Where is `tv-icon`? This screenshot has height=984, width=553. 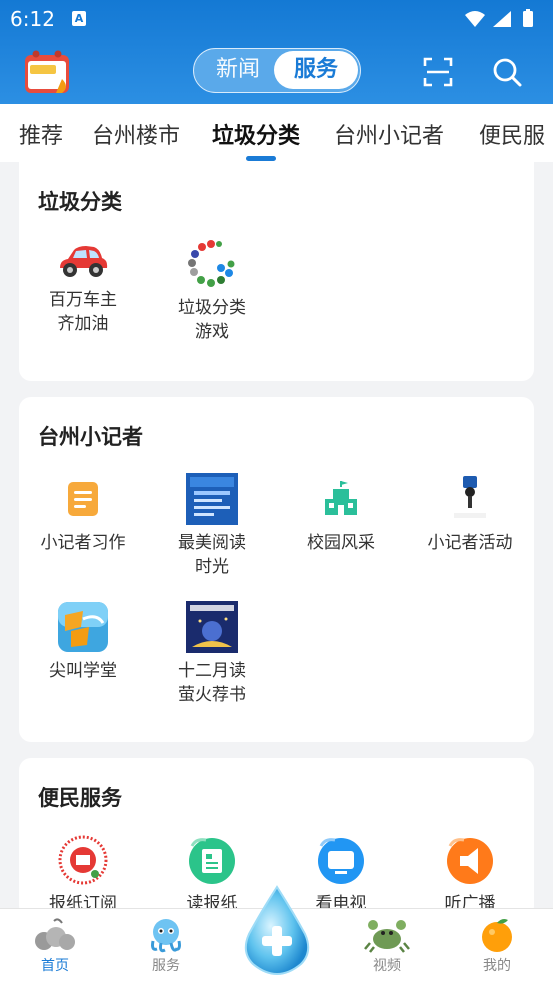 tv-icon is located at coordinates (341, 861).